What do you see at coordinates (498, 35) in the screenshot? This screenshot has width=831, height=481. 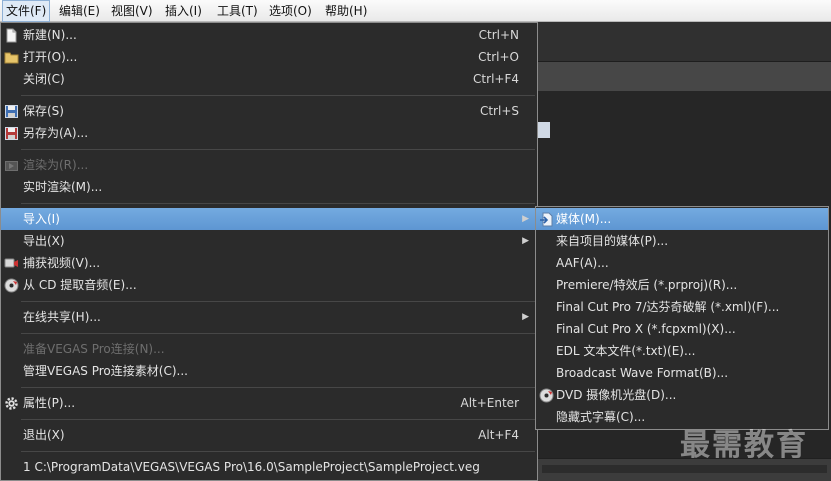 I see `shortcut-text: Ctrl+N` at bounding box center [498, 35].